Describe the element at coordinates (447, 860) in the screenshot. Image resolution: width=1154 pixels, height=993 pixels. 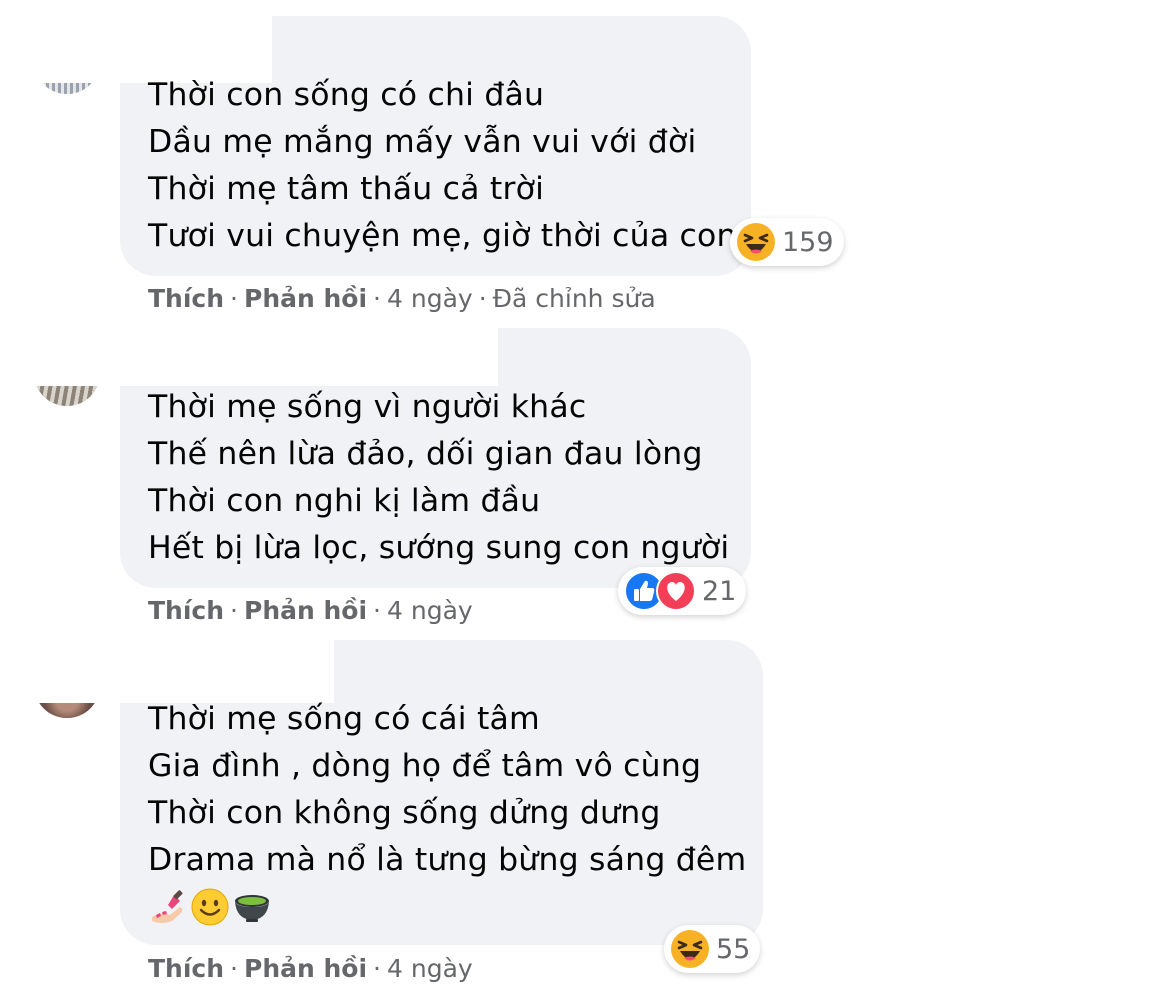
I see `comment-line: Drama mà nổ là tưng bừng sáng đêm` at that location.